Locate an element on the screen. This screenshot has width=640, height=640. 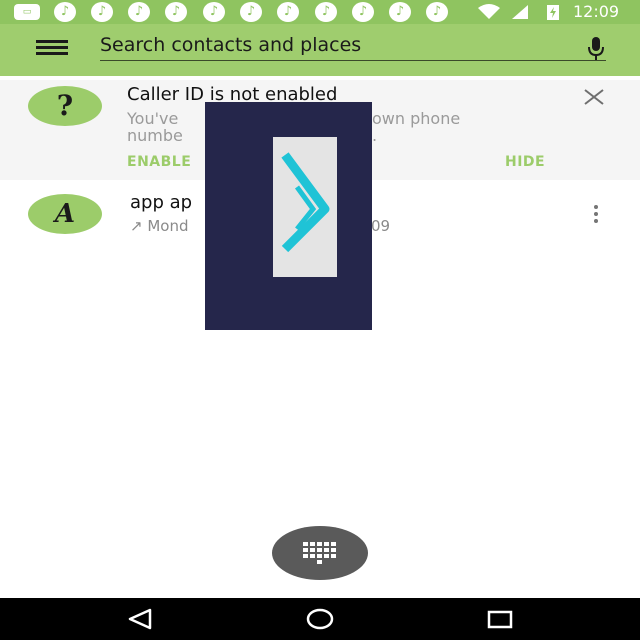
overlay-card is located at coordinates (305, 207).